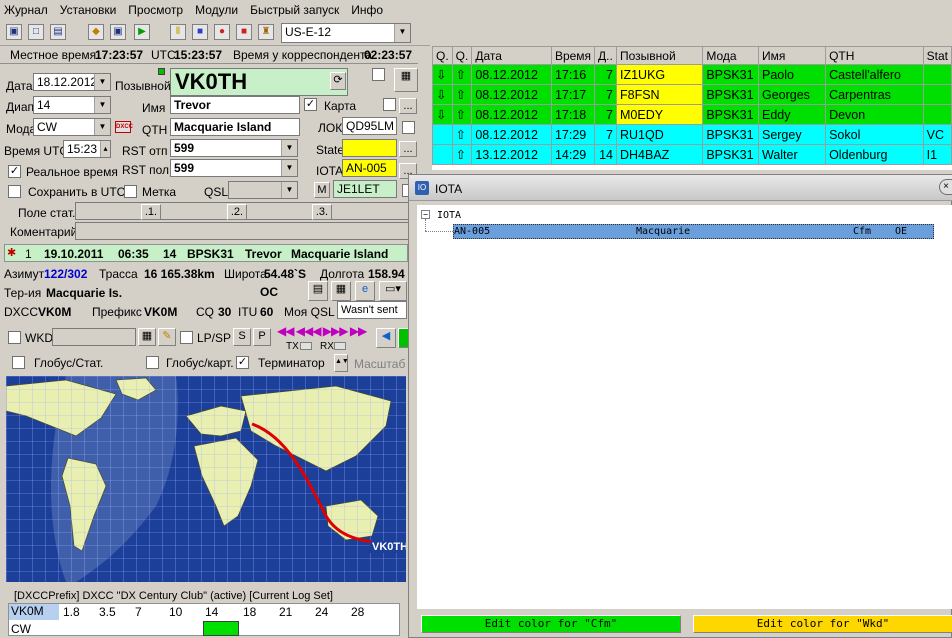  Describe the element at coordinates (605, 55) in the screenshot. I see `col-band: Д..` at that location.